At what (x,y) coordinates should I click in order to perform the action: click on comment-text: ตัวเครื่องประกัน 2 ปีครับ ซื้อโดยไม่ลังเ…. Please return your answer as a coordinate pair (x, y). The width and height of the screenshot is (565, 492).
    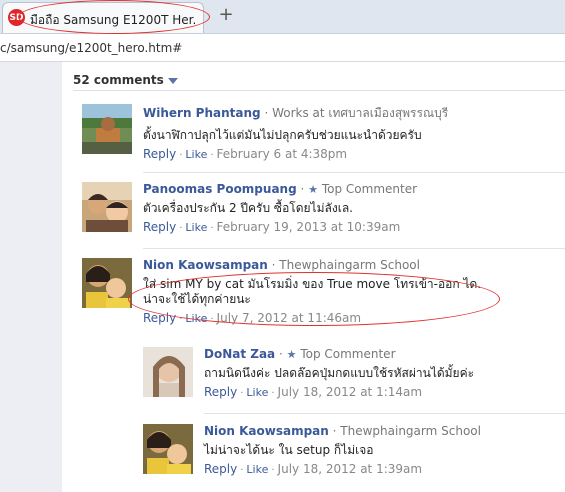
    Looking at the image, I should click on (248, 208).